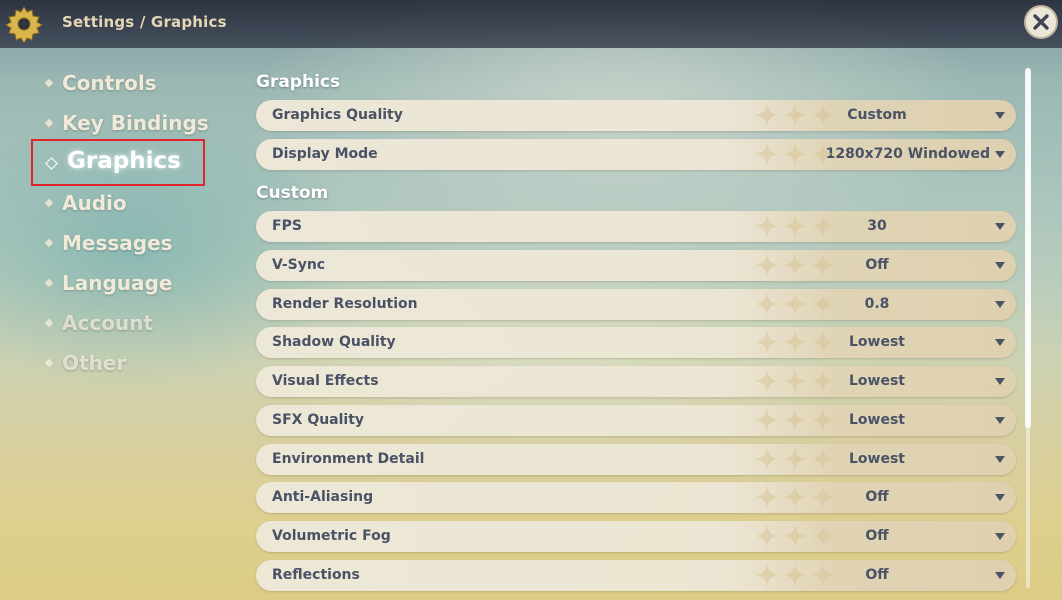 This screenshot has height=600, width=1062. What do you see at coordinates (636, 154) in the screenshot?
I see `setting-row-display-mode: Display Mode 1280x720 Windowed` at bounding box center [636, 154].